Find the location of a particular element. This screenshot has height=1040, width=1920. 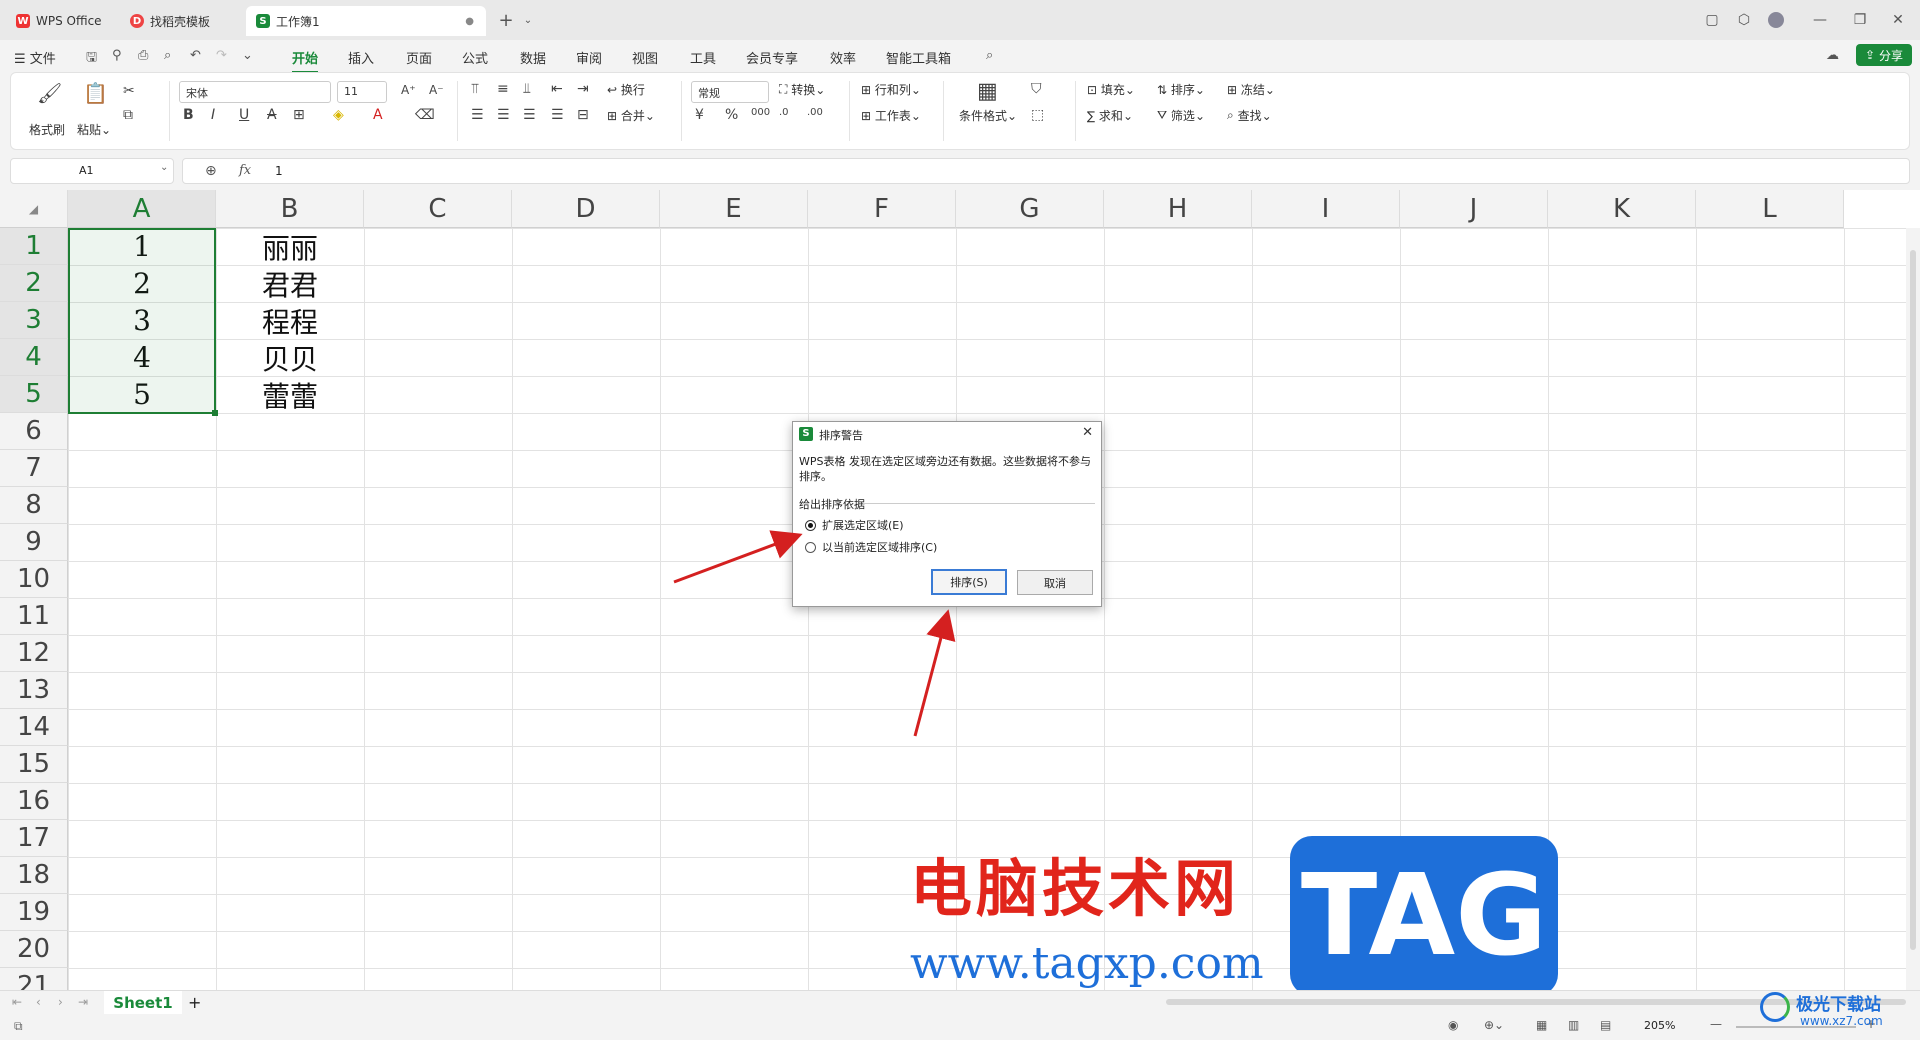

conditional-format-button: 条件格式 ⌄ is located at coordinates (988, 115).